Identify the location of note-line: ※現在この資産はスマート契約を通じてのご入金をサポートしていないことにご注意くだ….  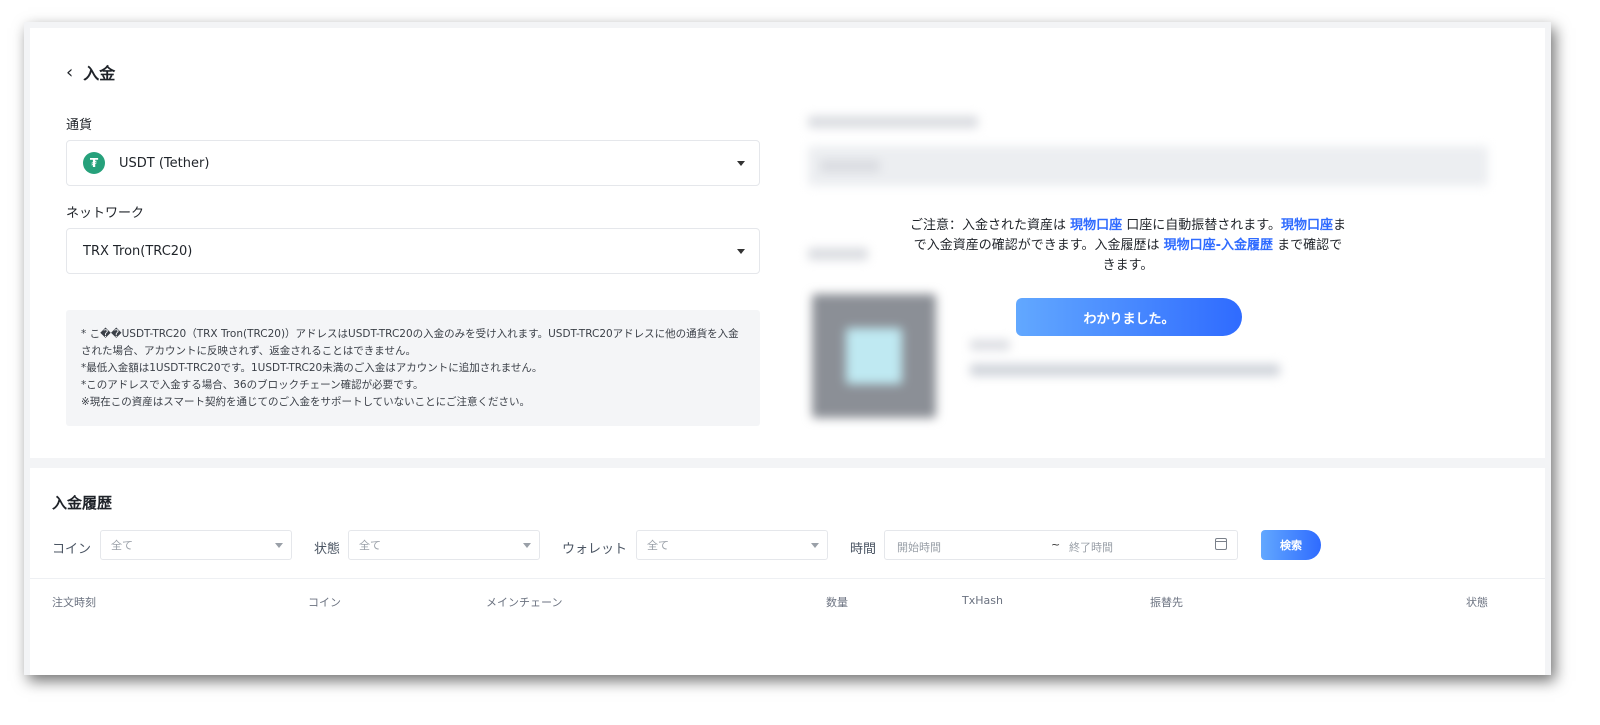
(305, 402).